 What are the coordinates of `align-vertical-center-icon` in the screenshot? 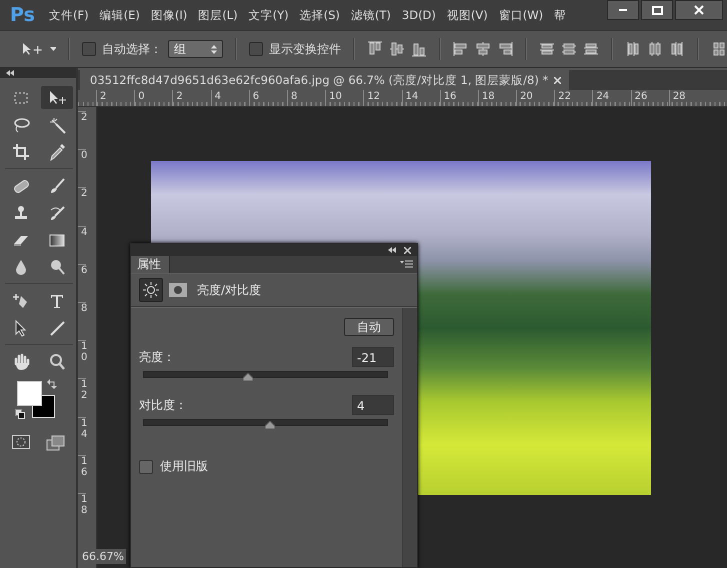 It's located at (397, 49).